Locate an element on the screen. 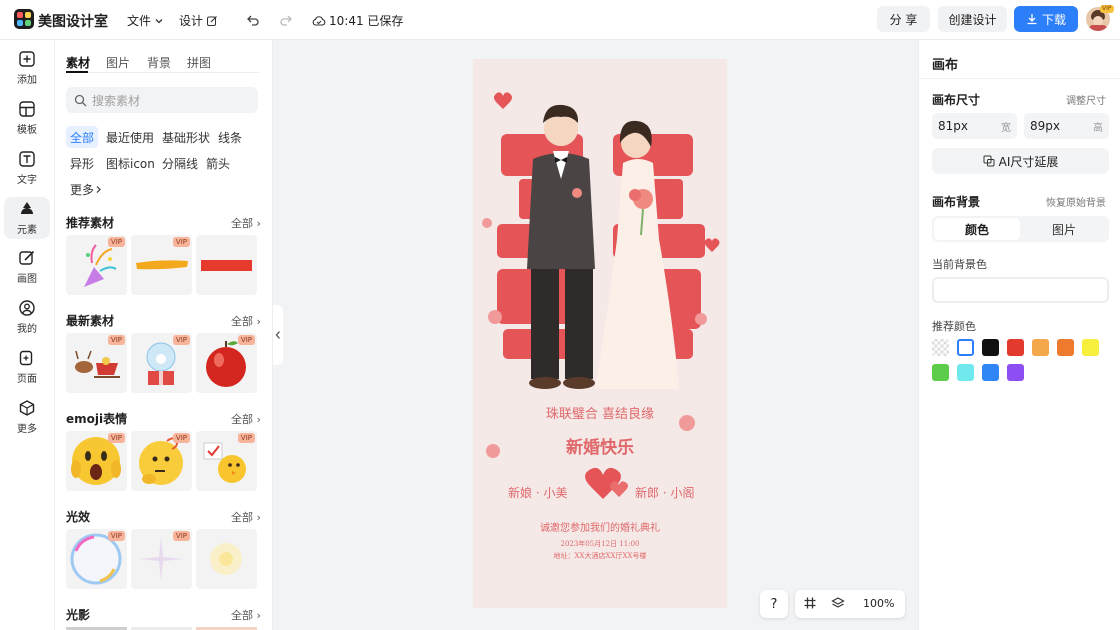  section-title-light-effects: 光效 is located at coordinates (78, 517).